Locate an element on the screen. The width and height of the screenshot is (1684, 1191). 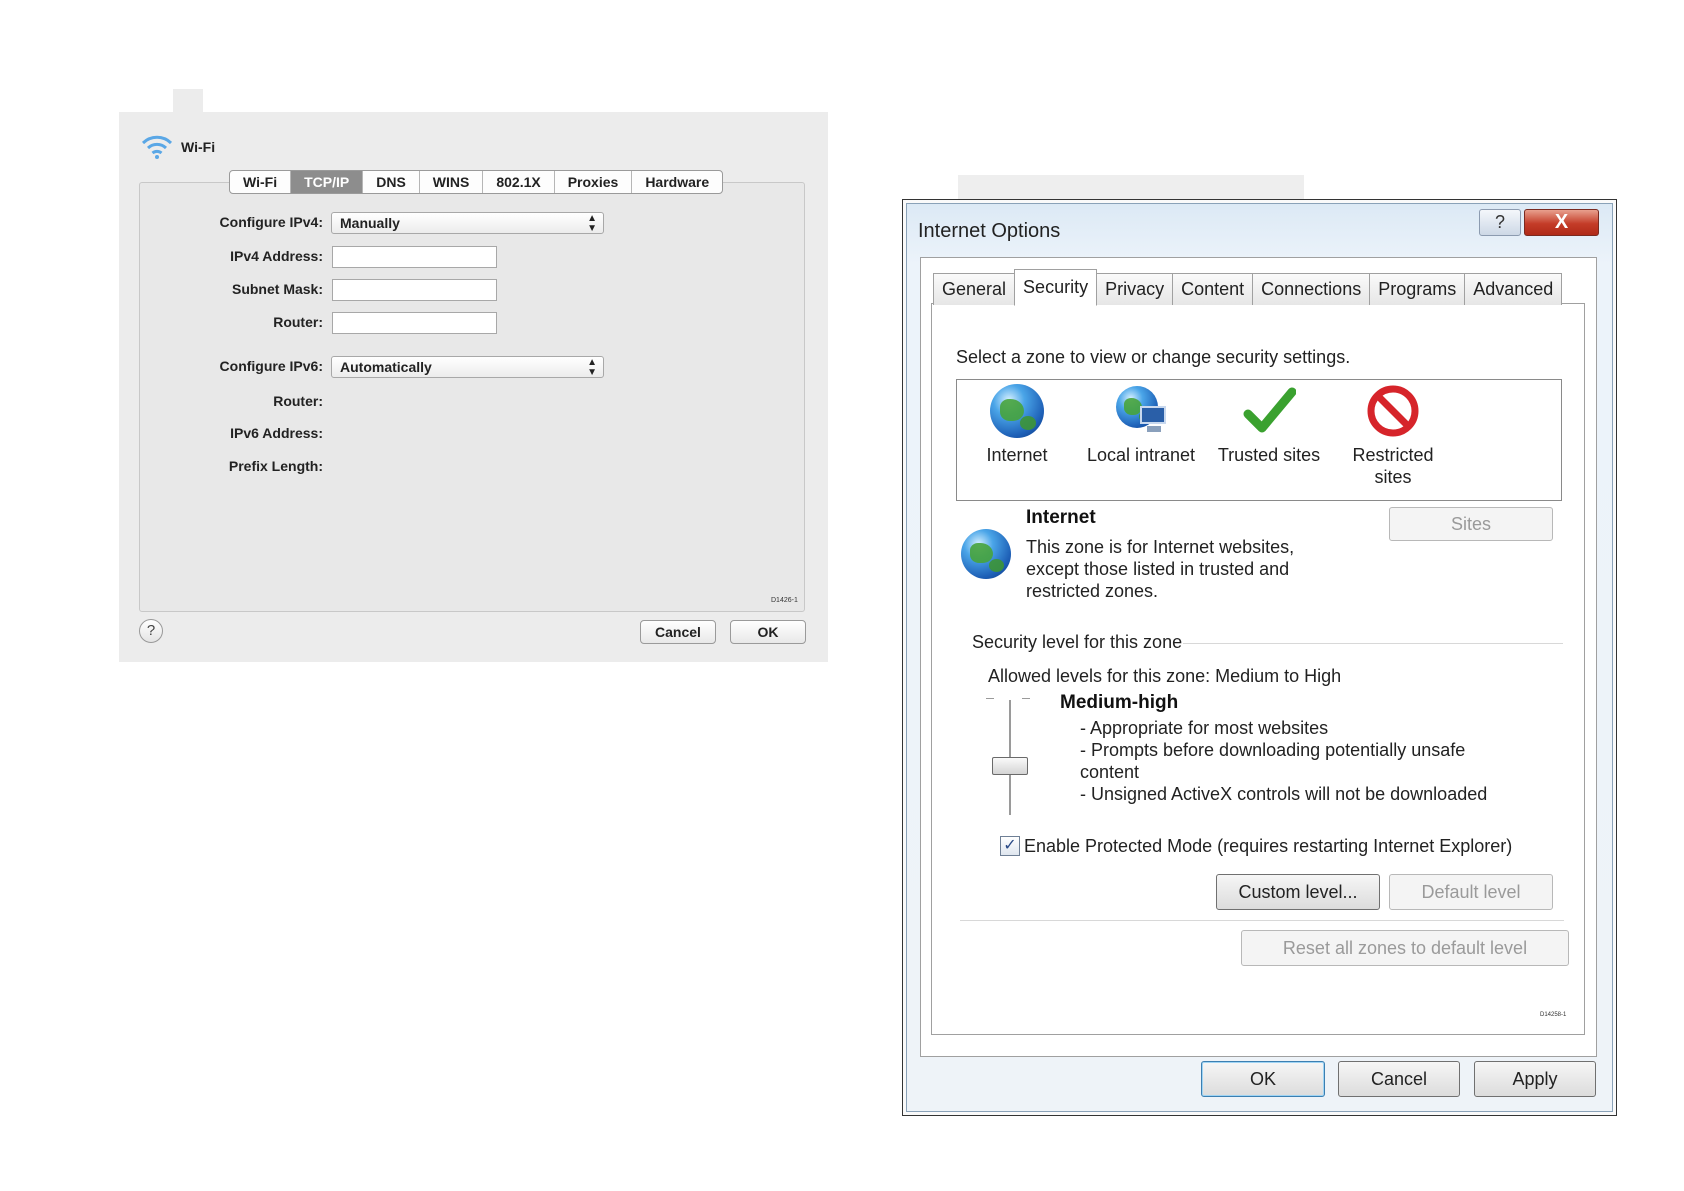
tab-content: Content is located at coordinates (1213, 289).